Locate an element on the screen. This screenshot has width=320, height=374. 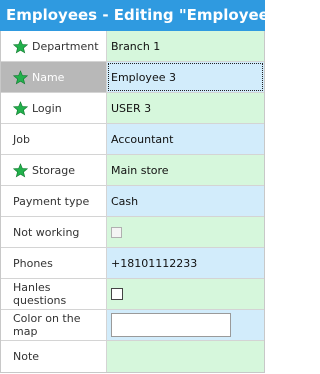
field-label: Department is located at coordinates (65, 46).